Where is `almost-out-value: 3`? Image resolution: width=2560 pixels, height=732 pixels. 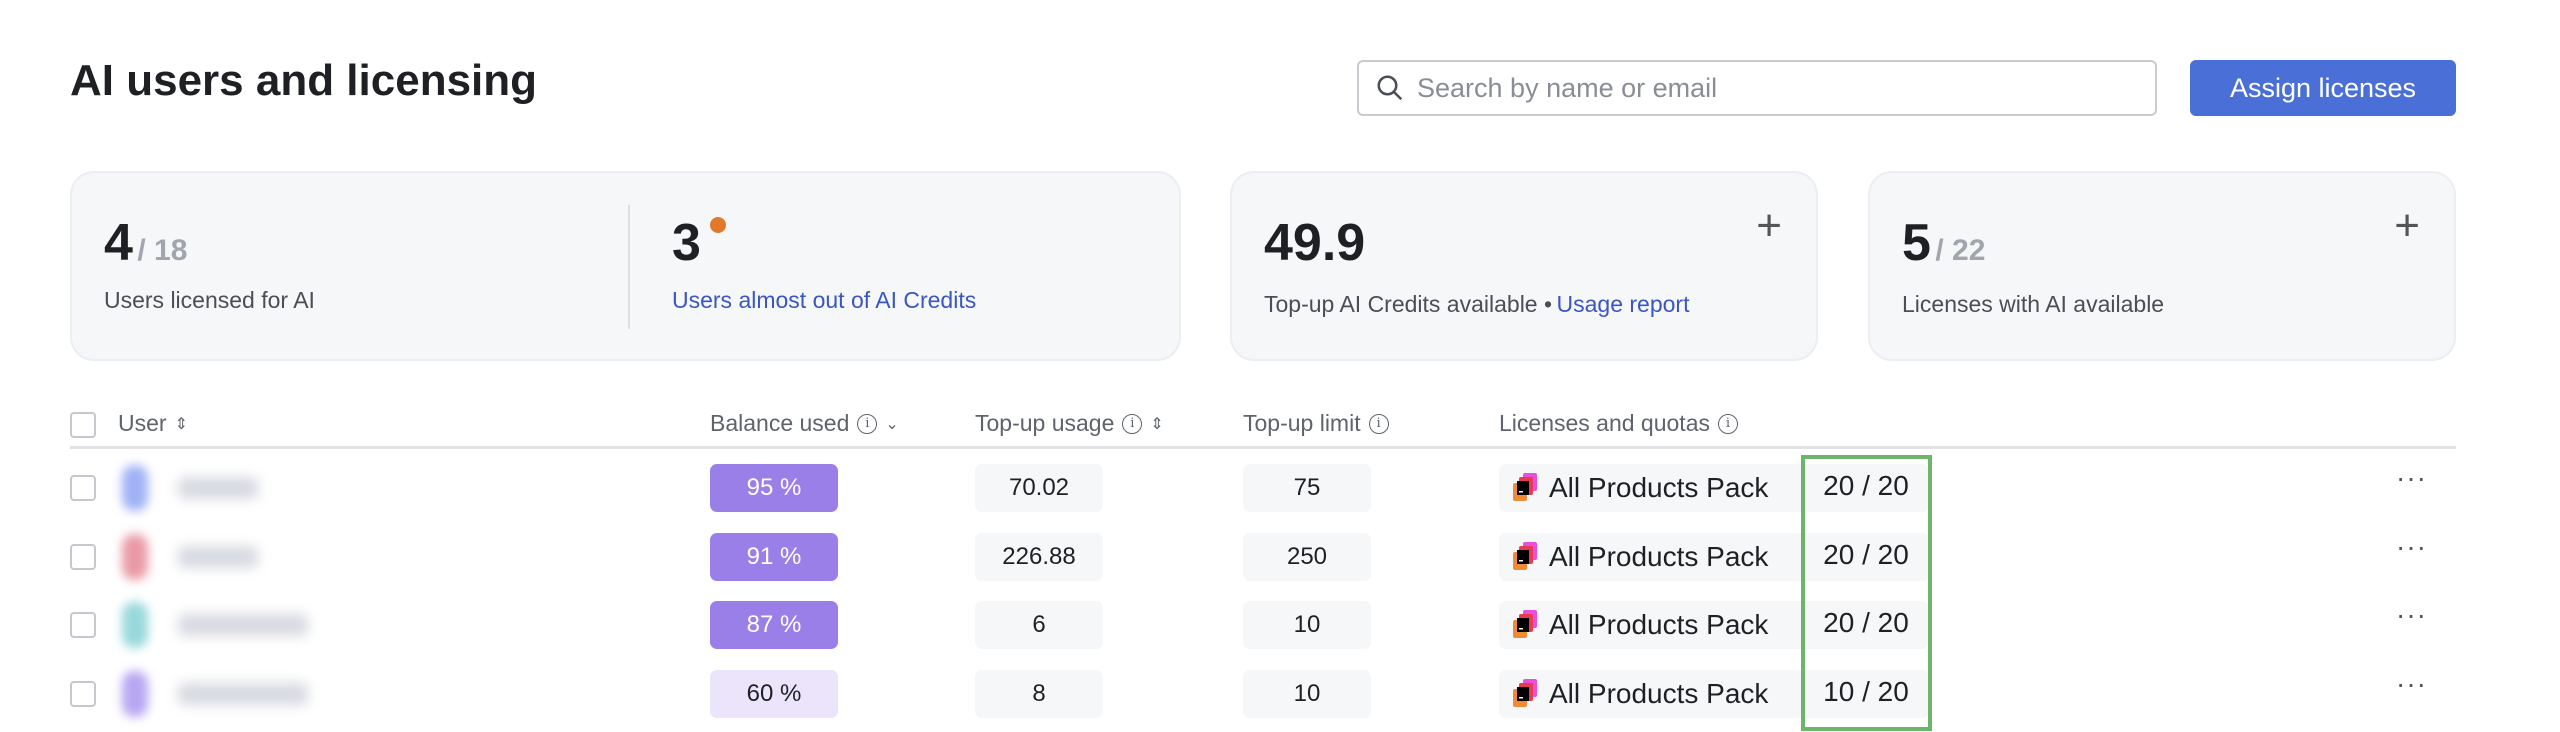 almost-out-value: 3 is located at coordinates (686, 243).